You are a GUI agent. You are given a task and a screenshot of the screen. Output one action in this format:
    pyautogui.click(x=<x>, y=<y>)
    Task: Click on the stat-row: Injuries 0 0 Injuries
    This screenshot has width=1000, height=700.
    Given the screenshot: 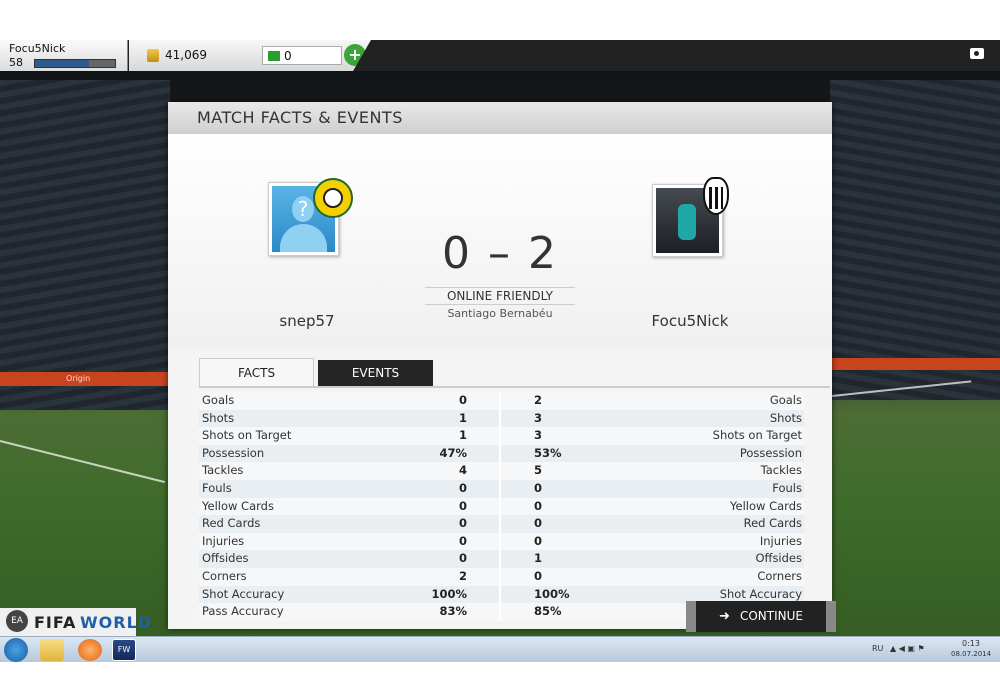 What is the action you would take?
    pyautogui.click(x=501, y=541)
    